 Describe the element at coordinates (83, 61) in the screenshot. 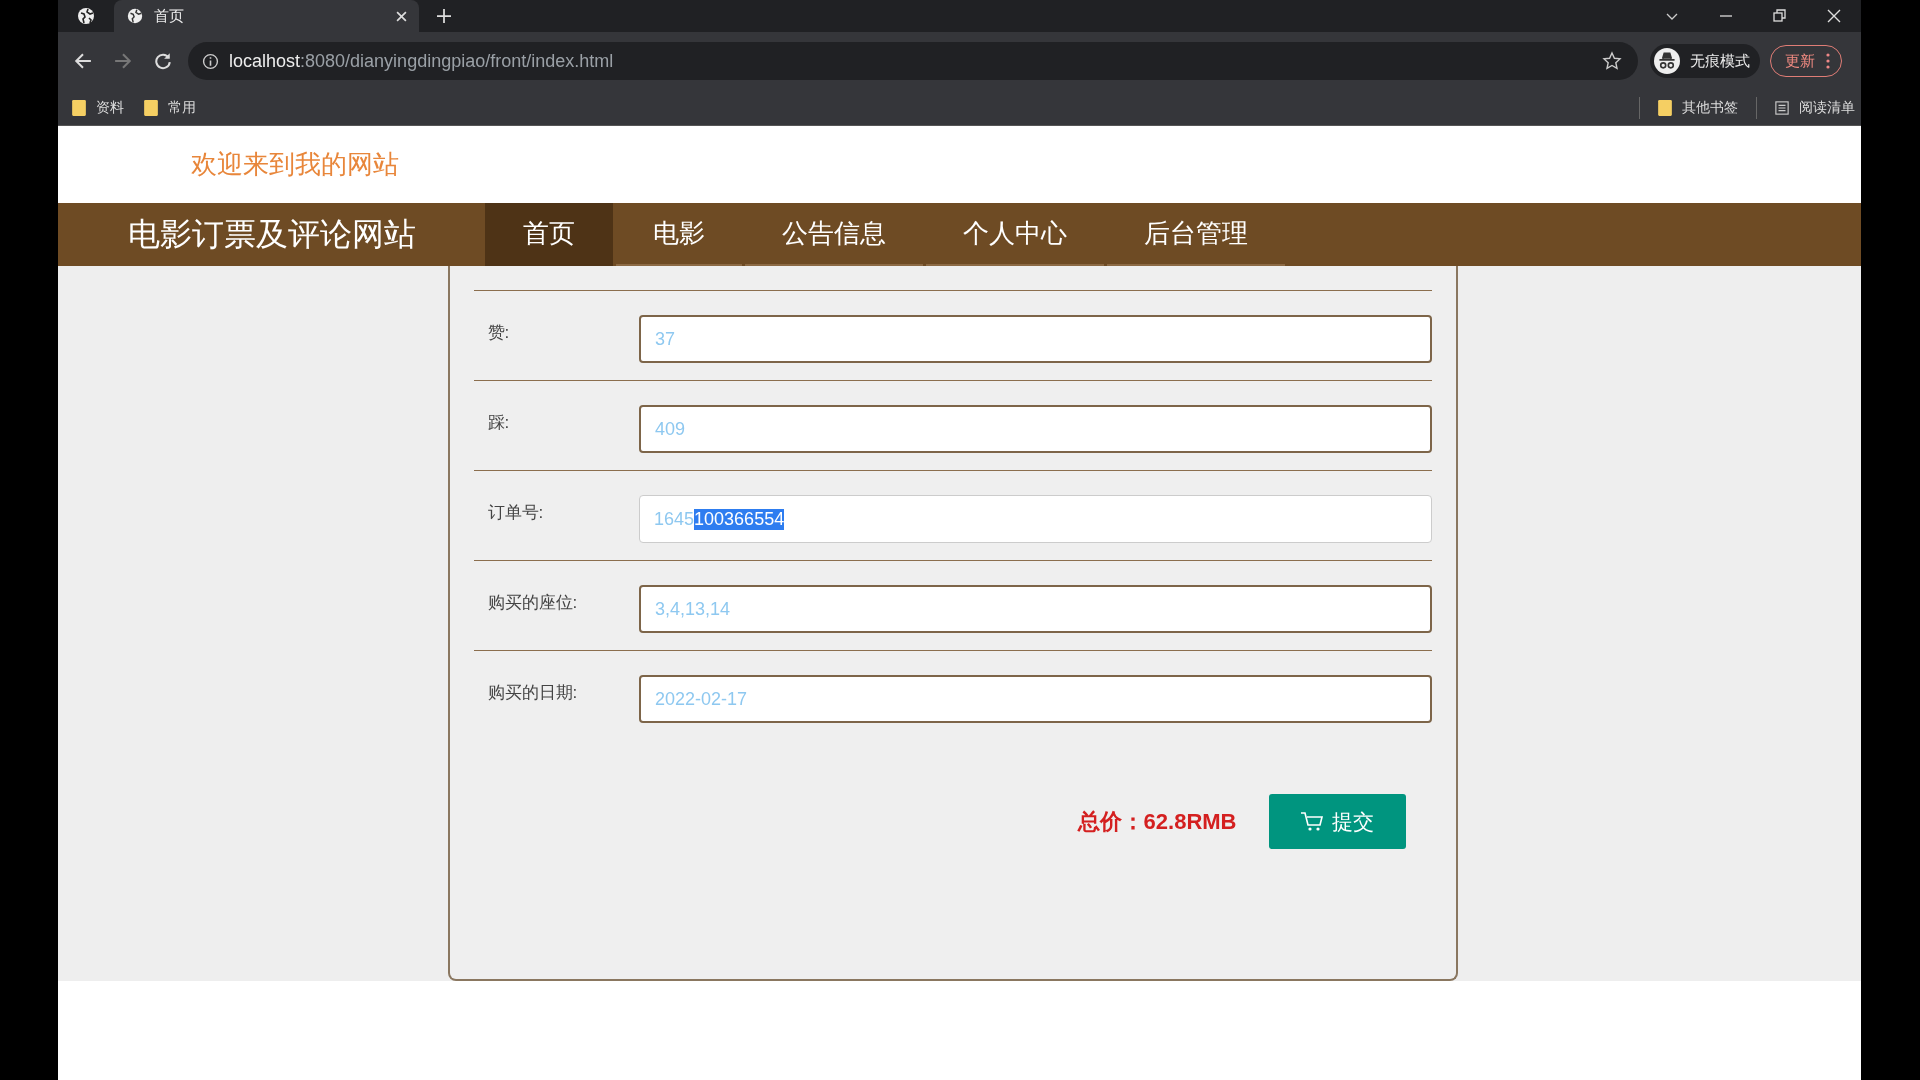

I see `back-icon` at that location.